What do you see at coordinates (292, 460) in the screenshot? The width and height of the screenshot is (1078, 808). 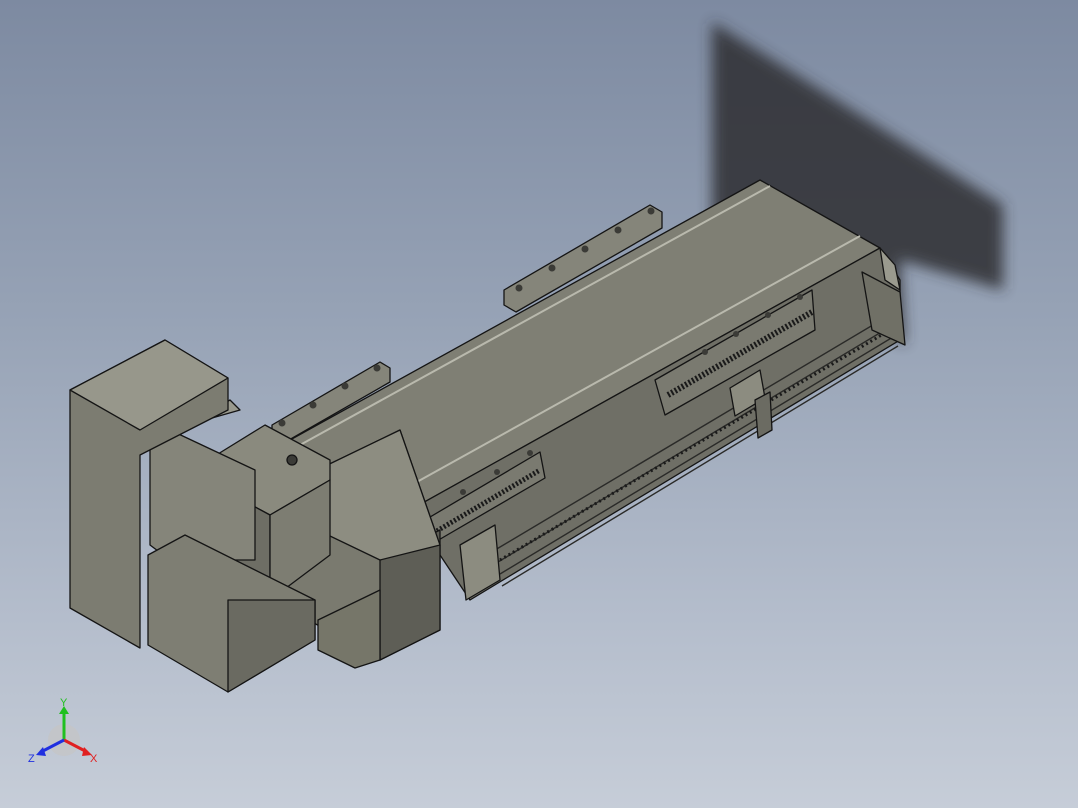 I see `coupling-hole` at bounding box center [292, 460].